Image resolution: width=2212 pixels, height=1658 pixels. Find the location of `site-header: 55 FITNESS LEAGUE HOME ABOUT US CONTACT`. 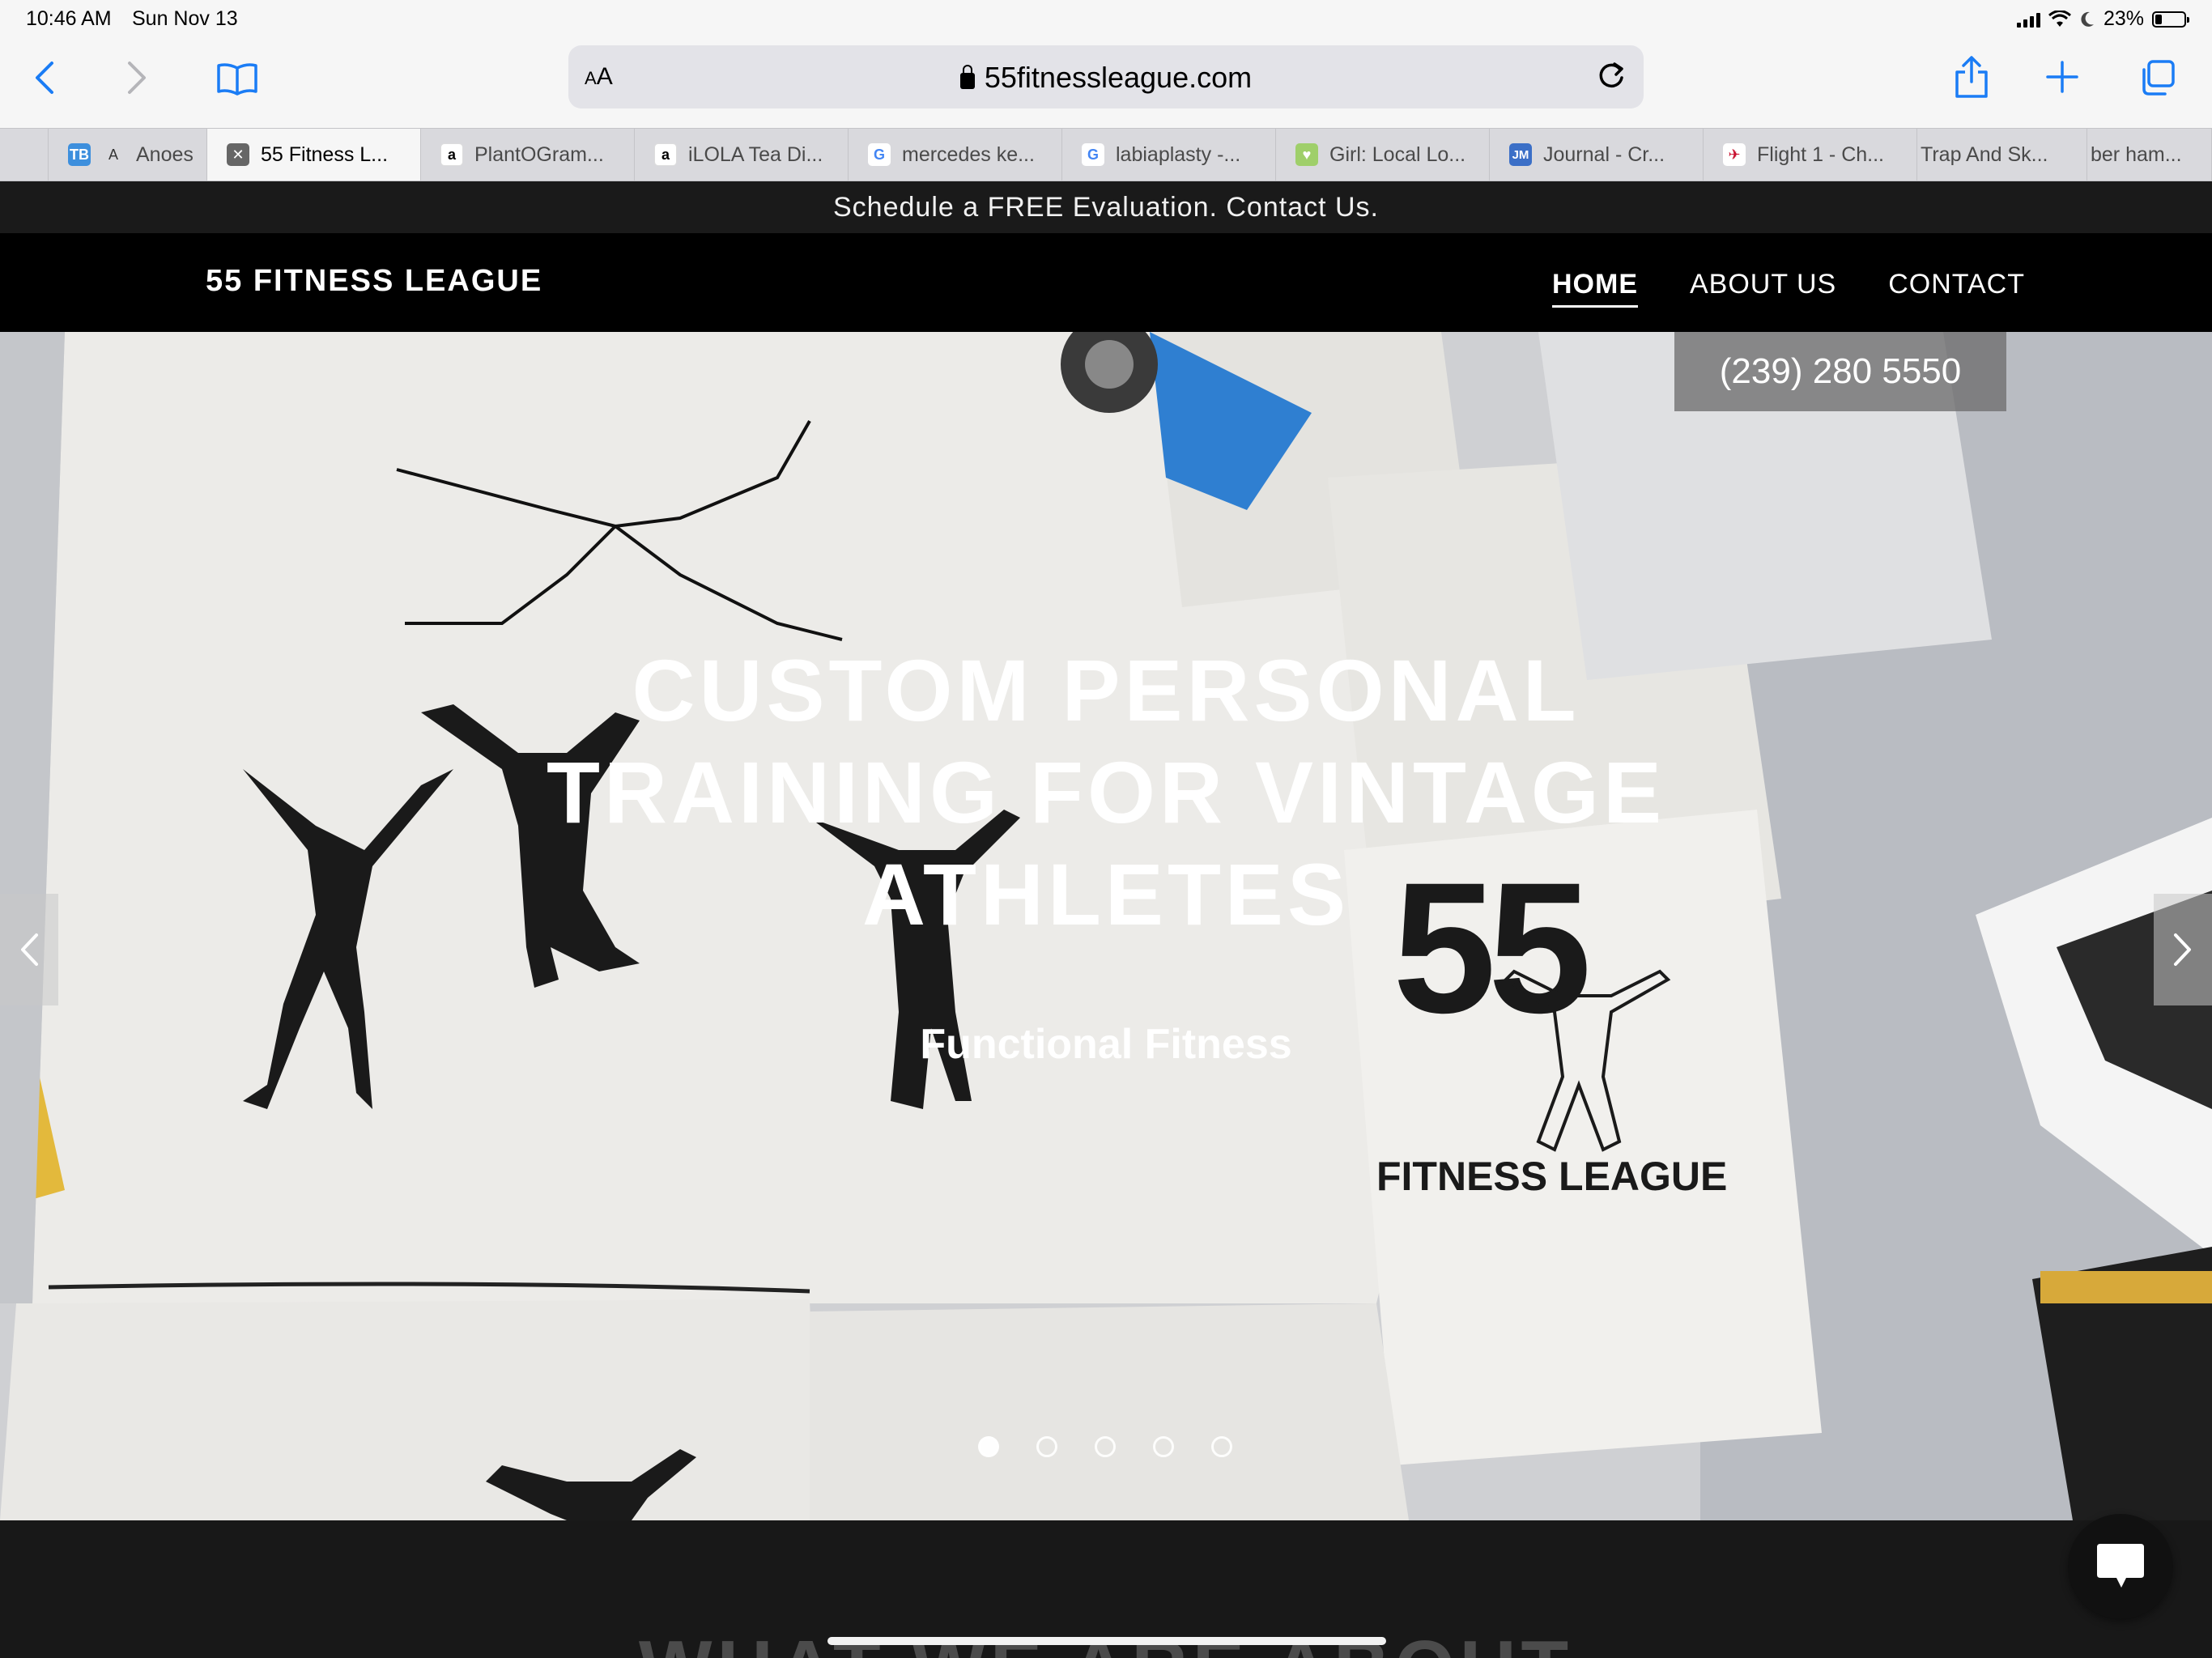

site-header: 55 FITNESS LEAGUE HOME ABOUT US CONTACT is located at coordinates (1106, 282).